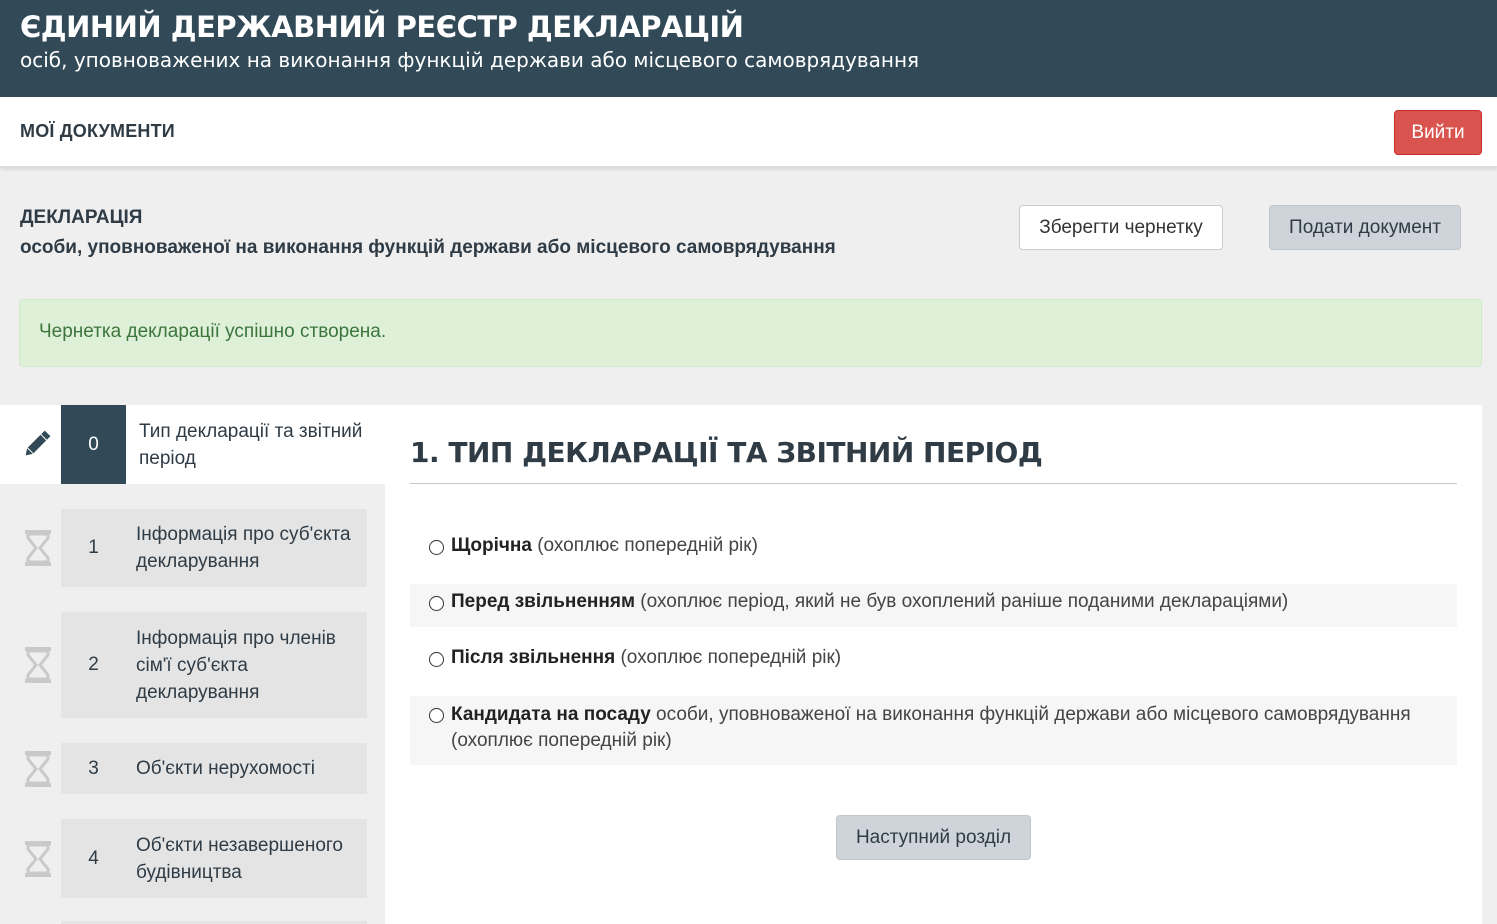 The width and height of the screenshot is (1497, 924). I want to click on step-number: 3, so click(93, 768).